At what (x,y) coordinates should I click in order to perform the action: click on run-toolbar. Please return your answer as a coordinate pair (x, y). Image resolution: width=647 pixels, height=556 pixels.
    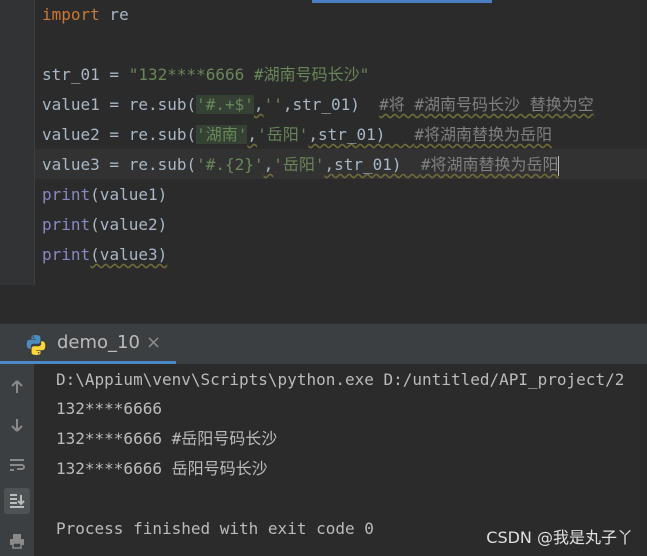
    Looking at the image, I should click on (17, 460).